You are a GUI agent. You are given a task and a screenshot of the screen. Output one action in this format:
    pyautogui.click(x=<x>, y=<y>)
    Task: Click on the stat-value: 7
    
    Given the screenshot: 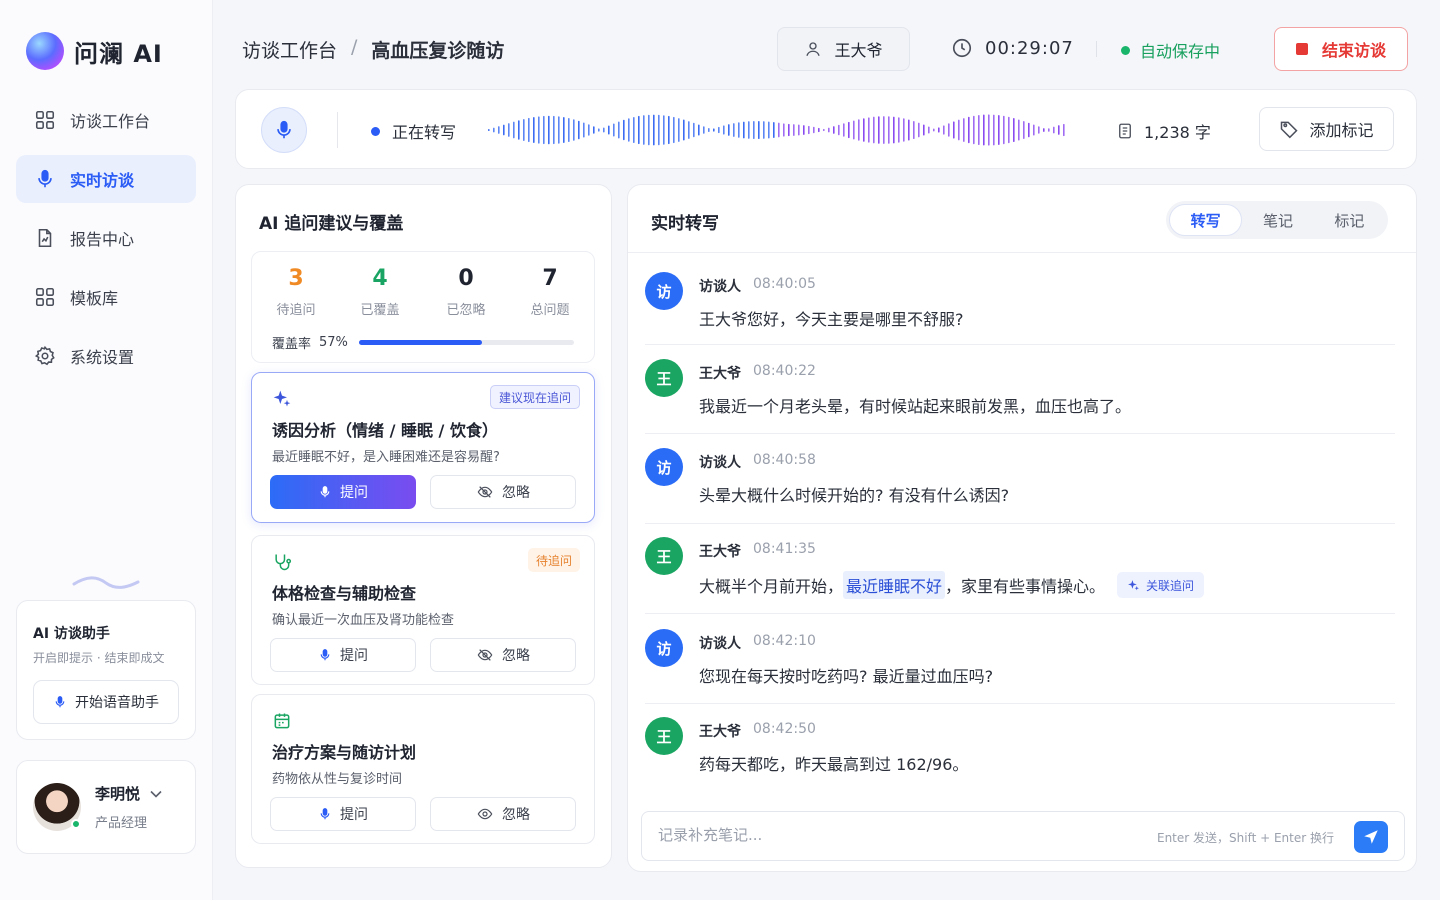 What is the action you would take?
    pyautogui.click(x=550, y=278)
    